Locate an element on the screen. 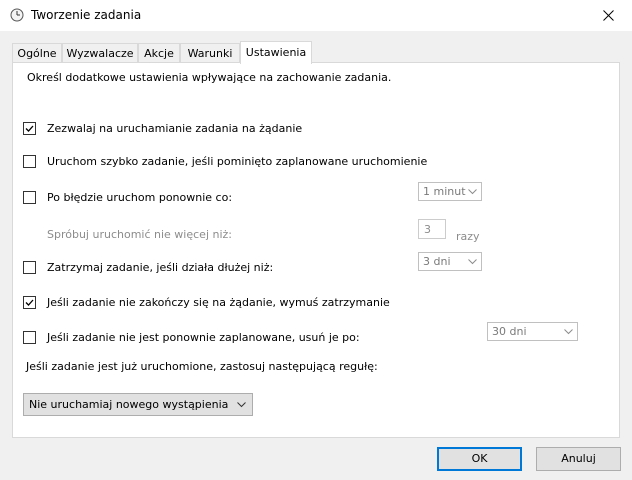 The height and width of the screenshot is (480, 632). restart-interval-select: 1 minut is located at coordinates (450, 191).